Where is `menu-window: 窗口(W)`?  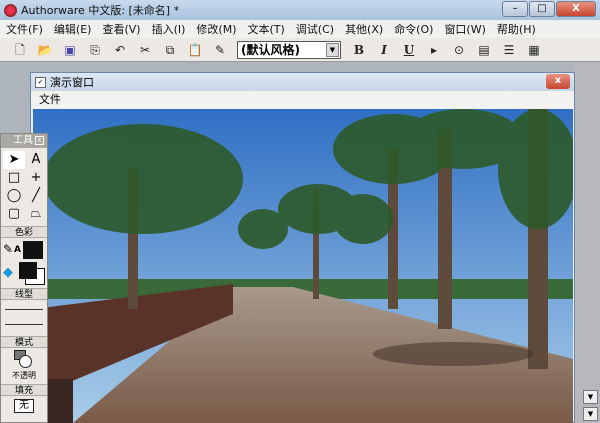
menu-window: 窗口(W) is located at coordinates (464, 29).